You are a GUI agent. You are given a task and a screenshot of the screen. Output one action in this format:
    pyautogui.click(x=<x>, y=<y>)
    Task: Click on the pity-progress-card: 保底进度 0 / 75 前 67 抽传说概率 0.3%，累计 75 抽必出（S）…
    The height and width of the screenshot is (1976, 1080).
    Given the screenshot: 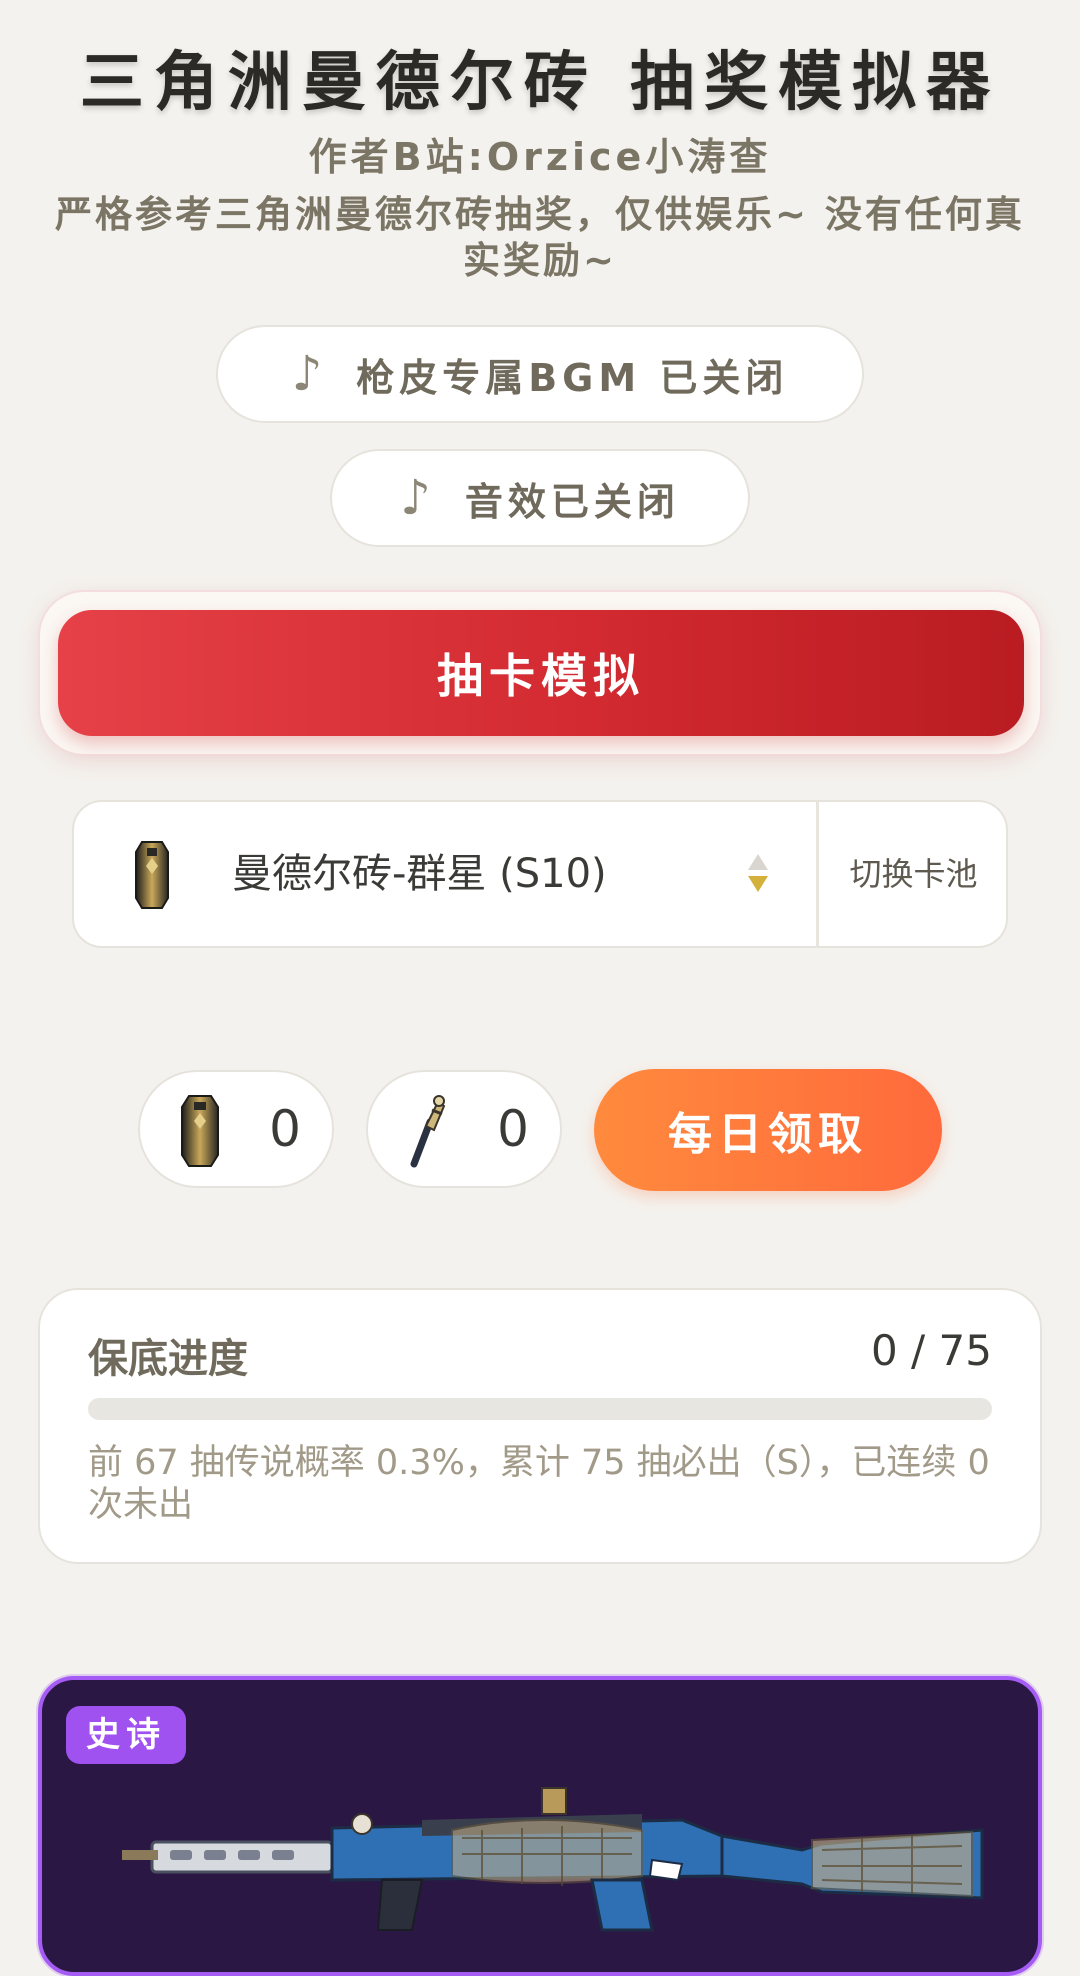 What is the action you would take?
    pyautogui.click(x=540, y=1426)
    